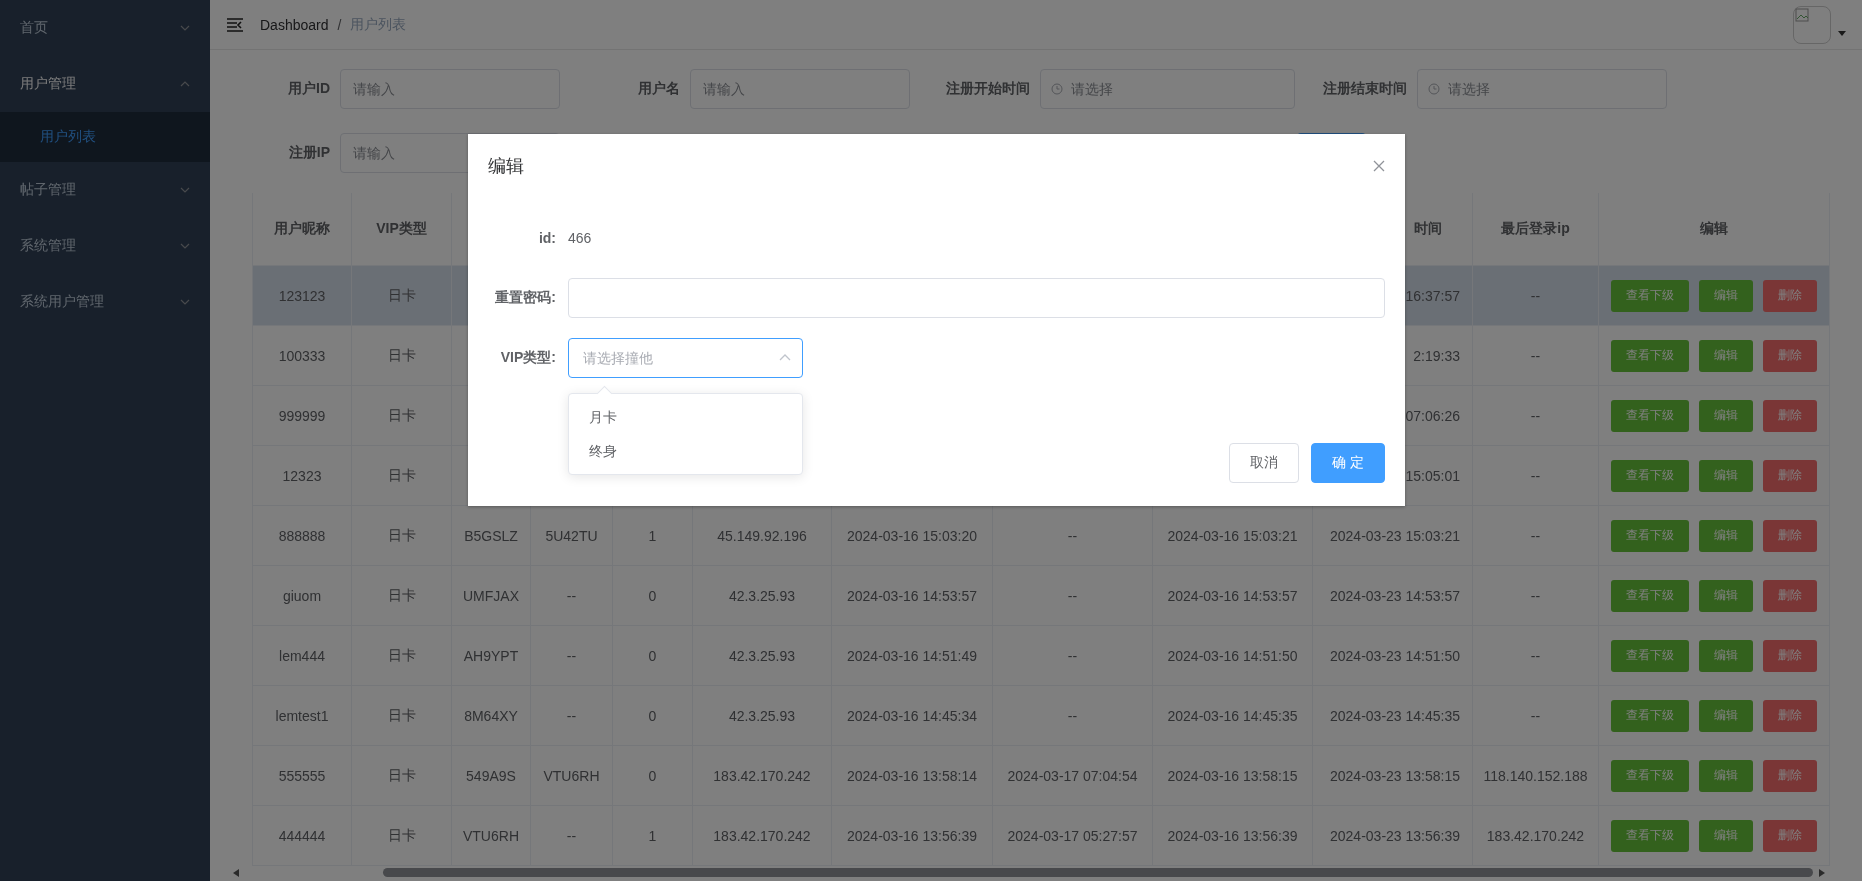 This screenshot has width=1862, height=881. Describe the element at coordinates (1432, 475) in the screenshot. I see `table-cell: 15:05:01` at that location.